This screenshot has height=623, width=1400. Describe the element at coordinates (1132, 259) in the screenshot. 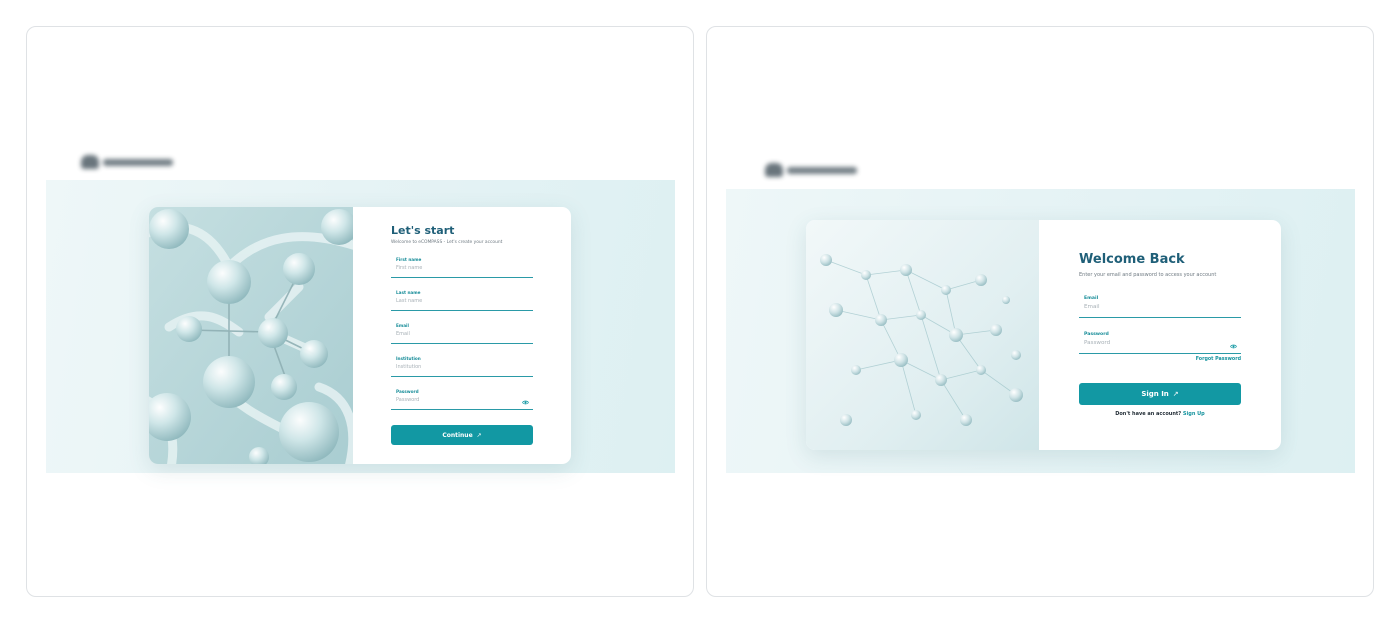

I see `signin-title: Welcome Back` at that location.